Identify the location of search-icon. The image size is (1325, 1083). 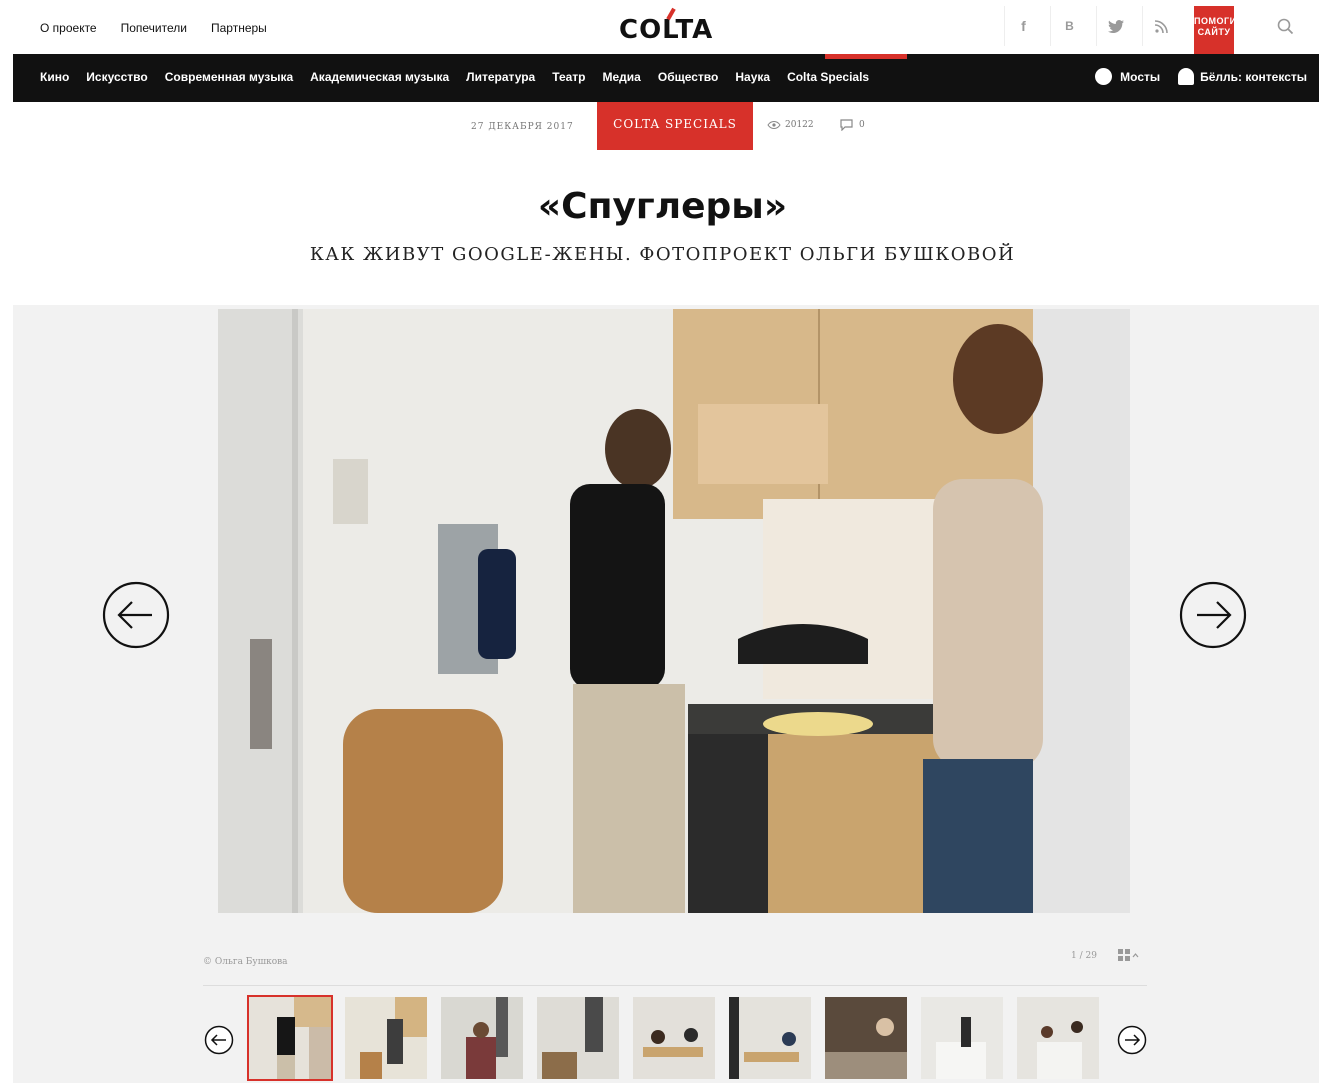
(1285, 26).